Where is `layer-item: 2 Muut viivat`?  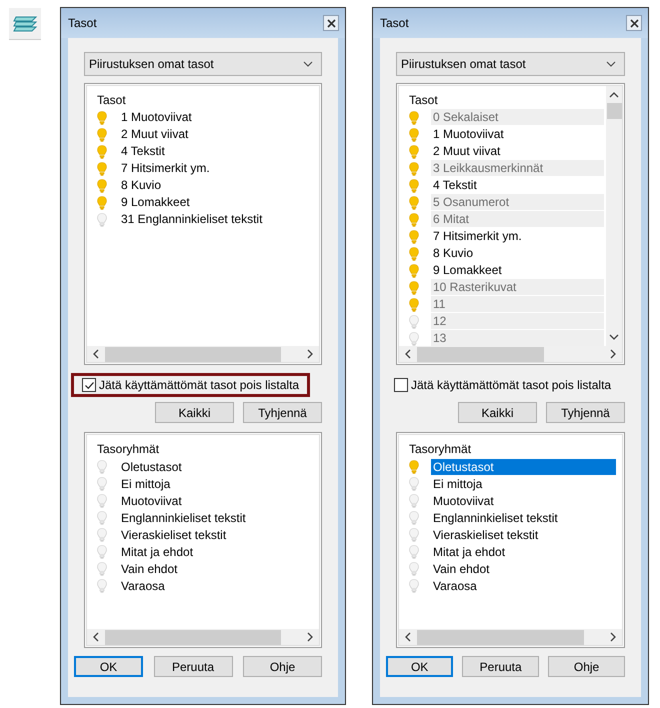
layer-item: 2 Muut viivat is located at coordinates (218, 134).